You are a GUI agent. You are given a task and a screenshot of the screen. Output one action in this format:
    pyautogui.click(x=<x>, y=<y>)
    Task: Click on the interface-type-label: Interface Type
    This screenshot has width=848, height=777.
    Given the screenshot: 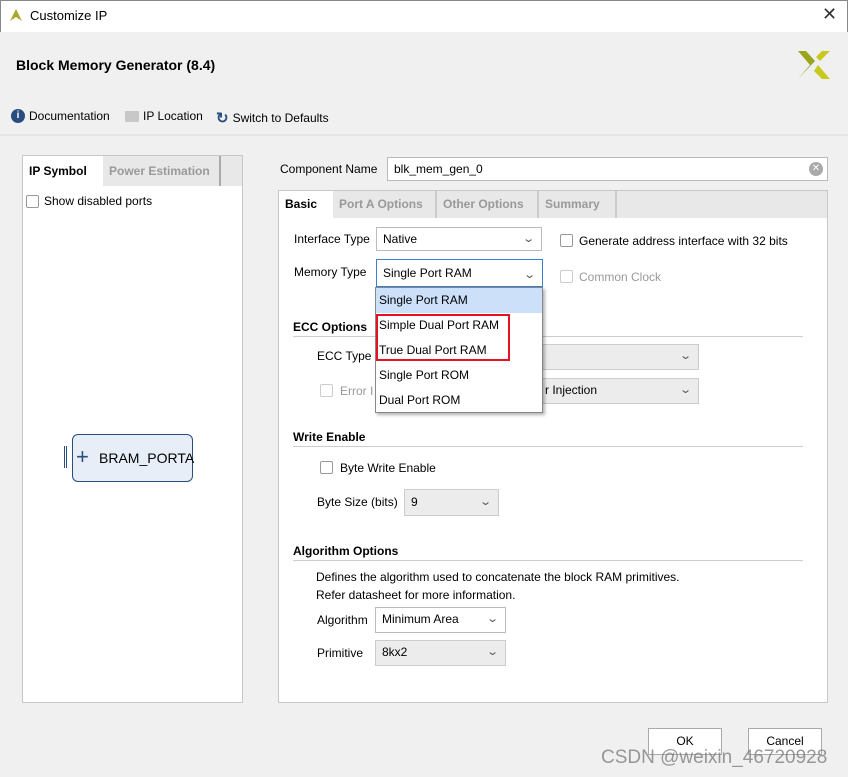 What is the action you would take?
    pyautogui.click(x=332, y=239)
    